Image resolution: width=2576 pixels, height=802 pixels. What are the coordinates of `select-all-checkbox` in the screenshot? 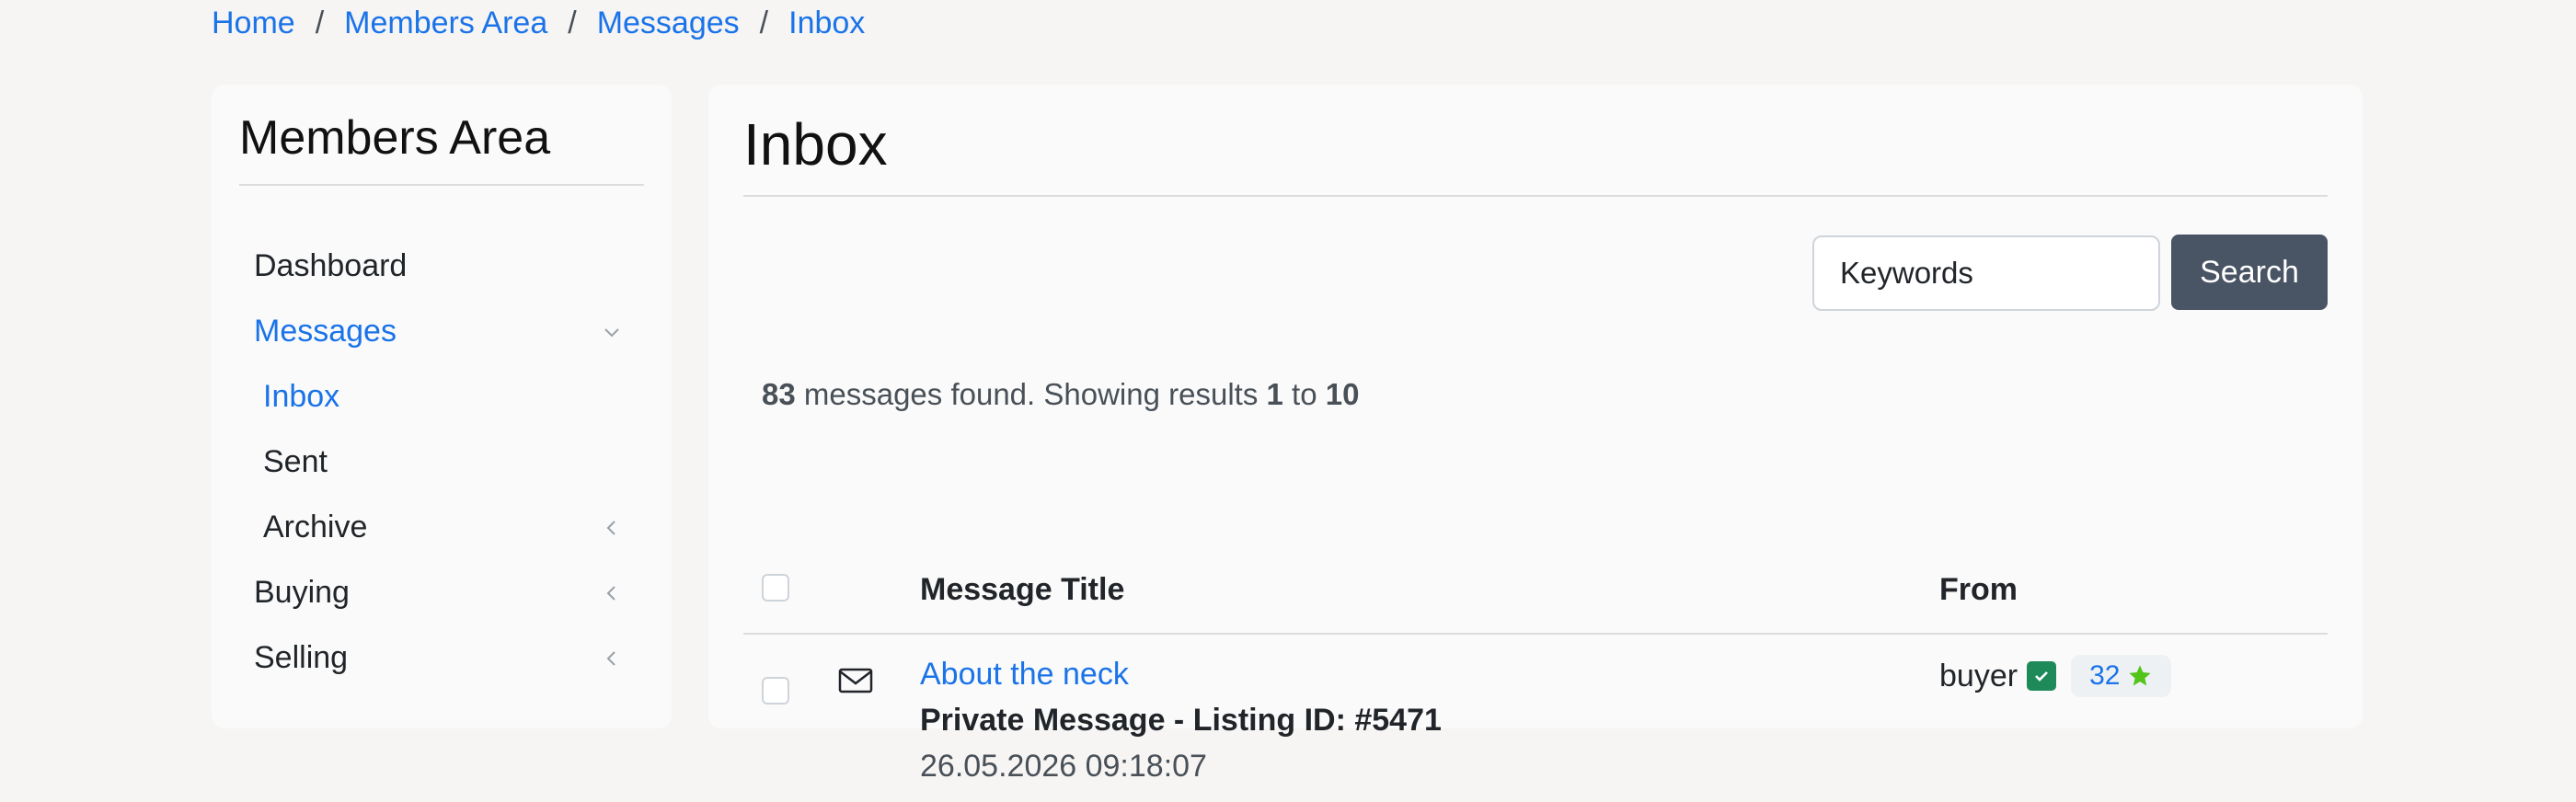 It's located at (775, 588).